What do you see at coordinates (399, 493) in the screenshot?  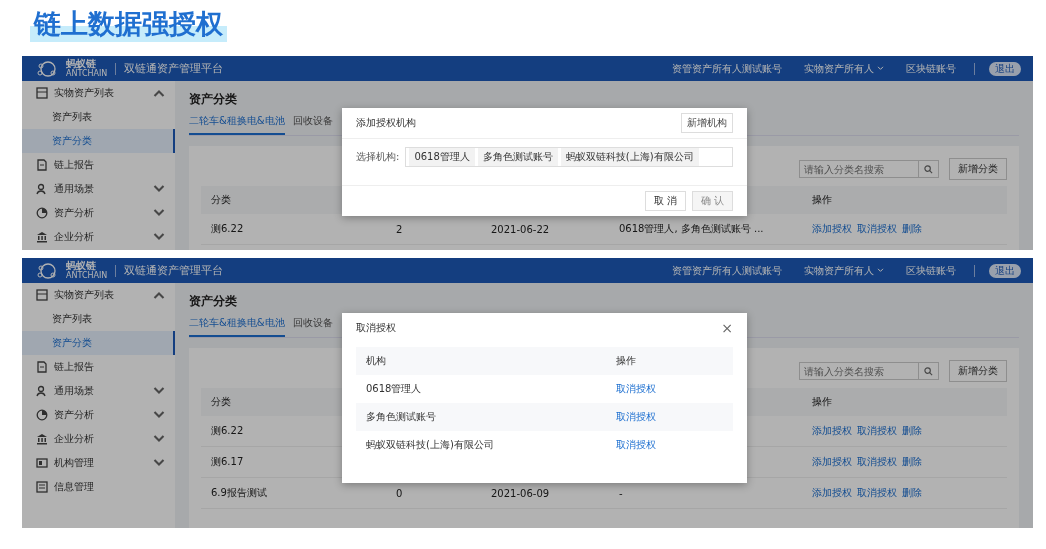 I see `table-cell: 0` at bounding box center [399, 493].